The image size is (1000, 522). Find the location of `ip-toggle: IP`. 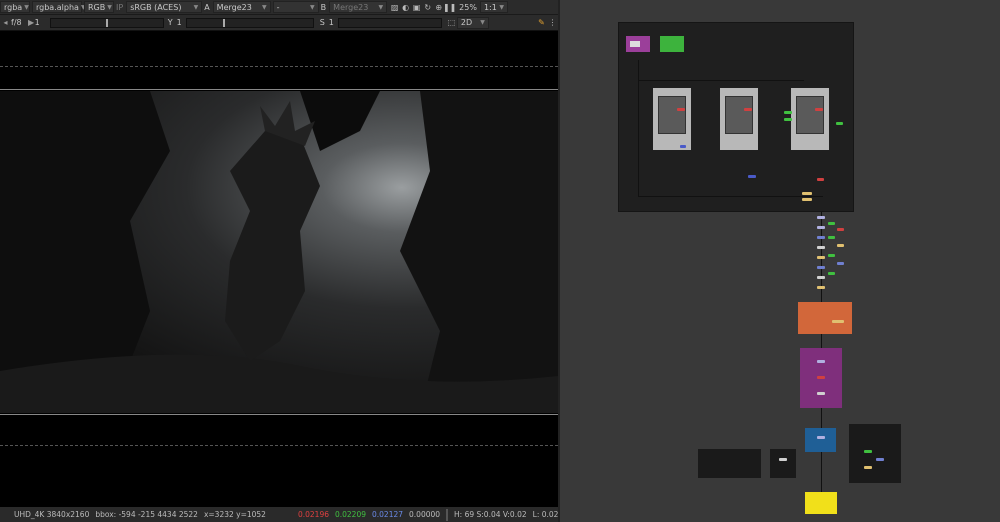

ip-toggle: IP is located at coordinates (119, 7).